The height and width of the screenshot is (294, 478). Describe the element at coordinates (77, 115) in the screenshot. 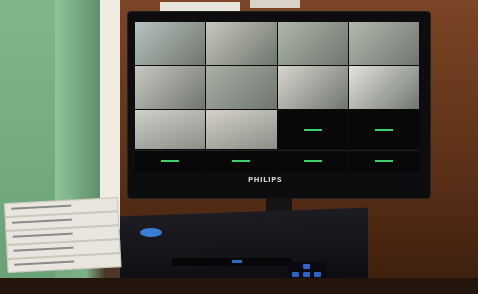

I see `green-wall-strip` at that location.